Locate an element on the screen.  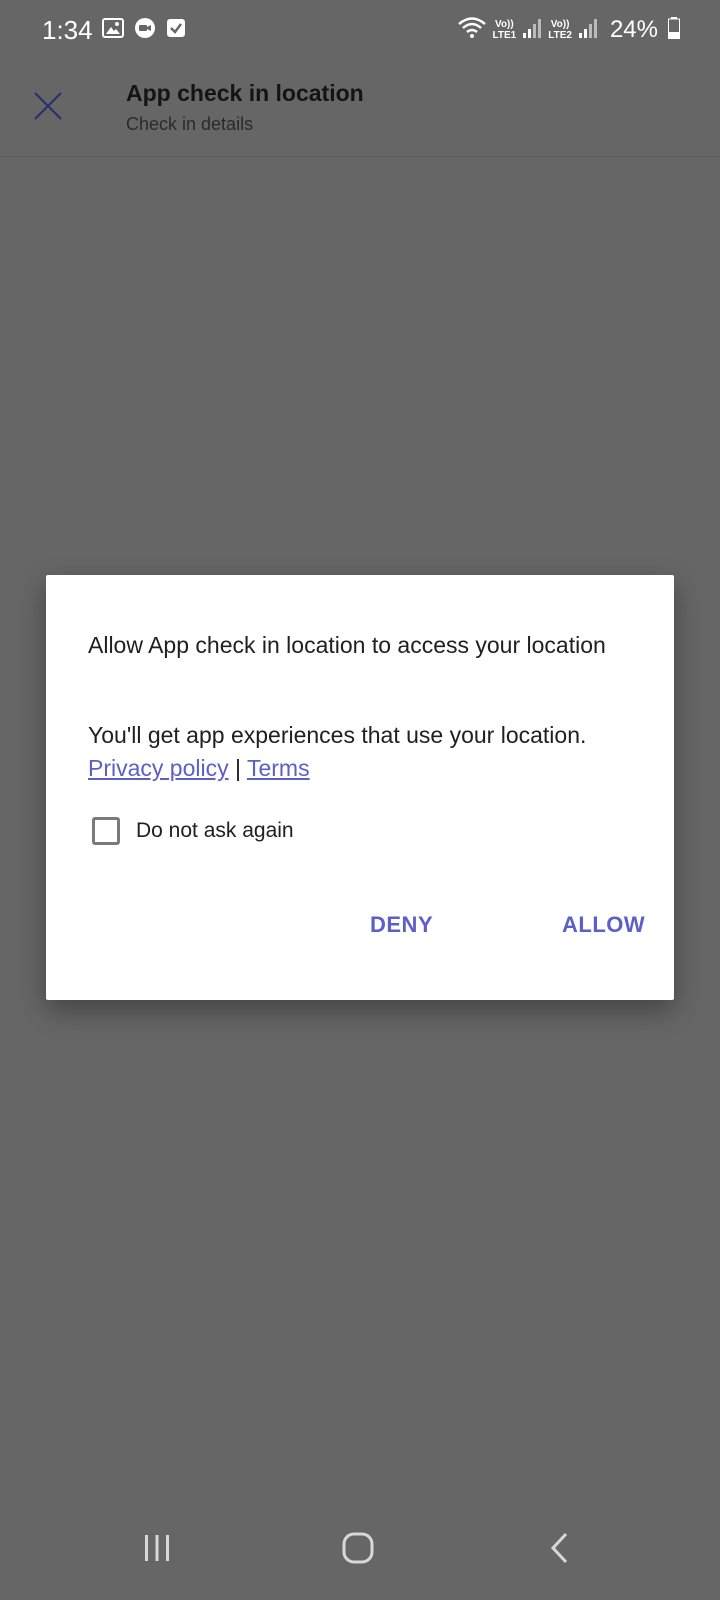
notification-icons is located at coordinates (144, 30).